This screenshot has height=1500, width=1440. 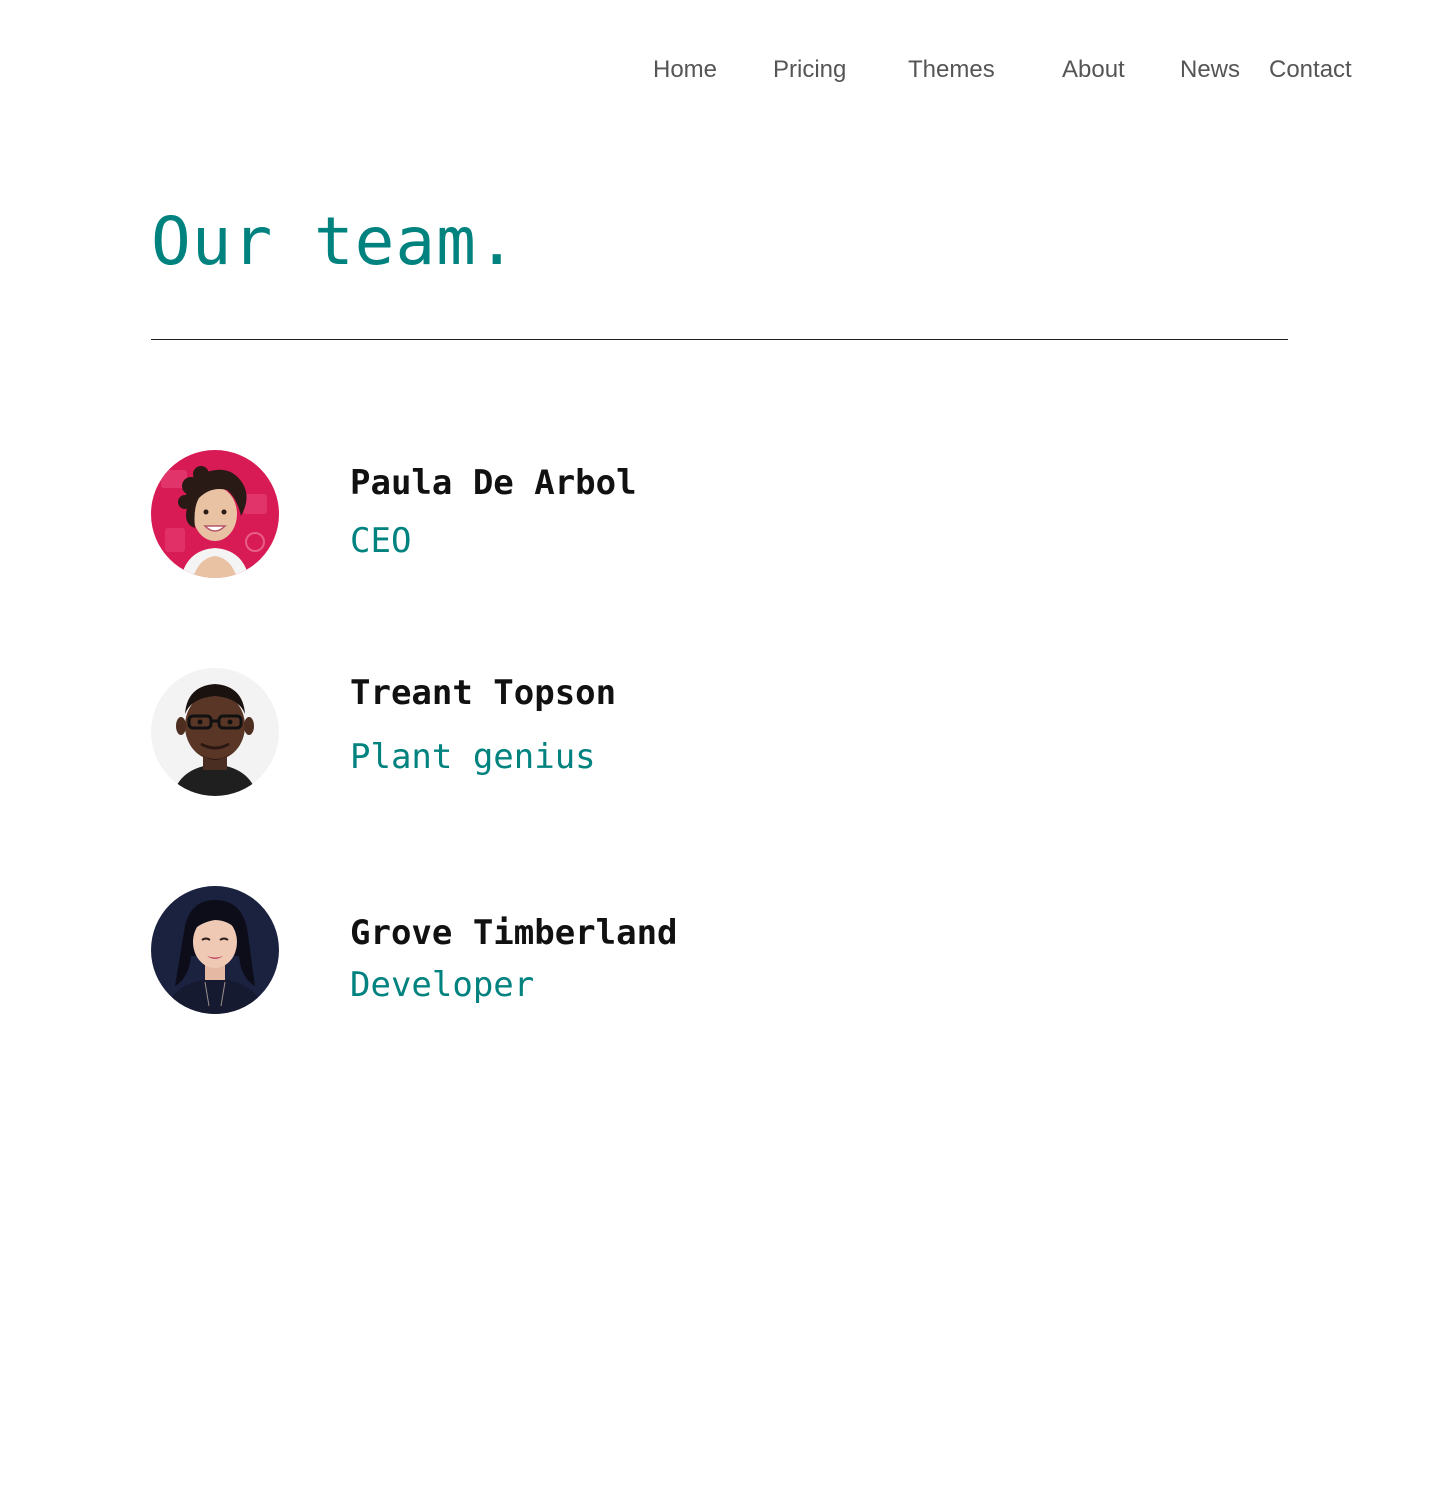 I want to click on avatar-grove, so click(x=215, y=950).